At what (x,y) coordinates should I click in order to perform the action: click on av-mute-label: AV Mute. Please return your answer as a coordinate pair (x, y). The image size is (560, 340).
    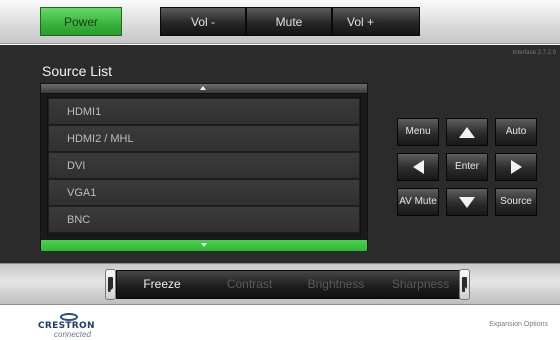
    Looking at the image, I should click on (418, 201).